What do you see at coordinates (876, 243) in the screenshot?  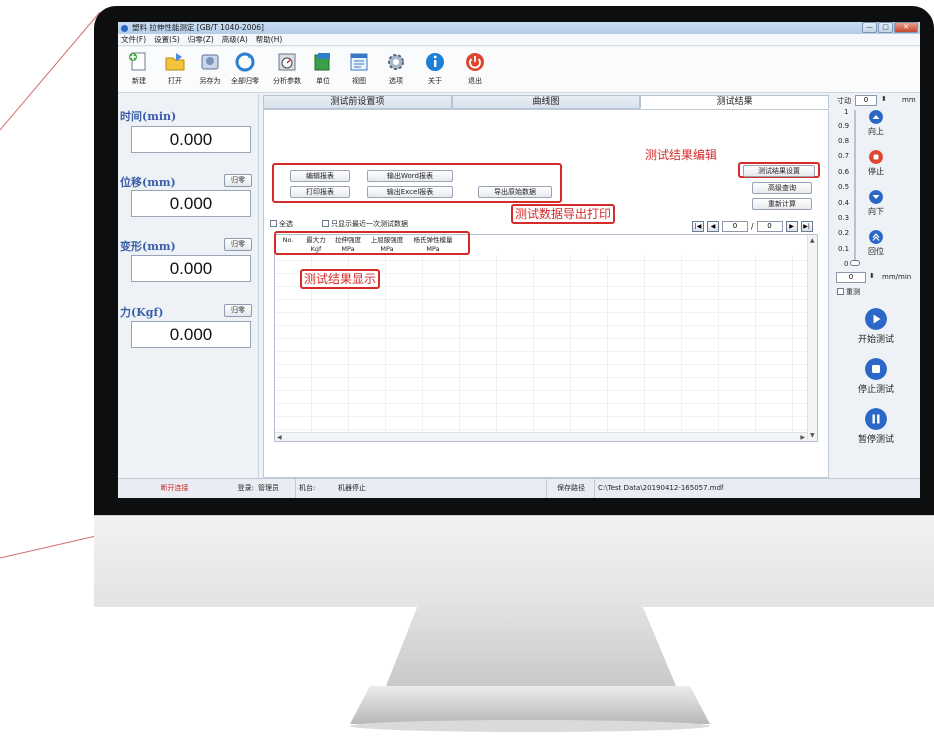 I see `return-button: 回位` at bounding box center [876, 243].